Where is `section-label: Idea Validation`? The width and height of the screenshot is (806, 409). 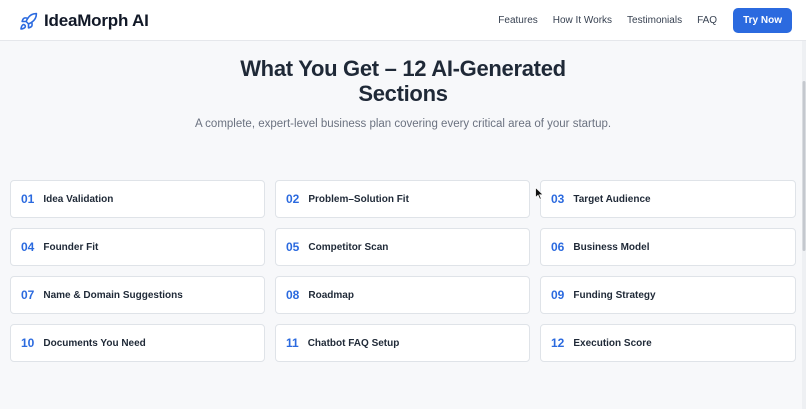
section-label: Idea Validation is located at coordinates (78, 199).